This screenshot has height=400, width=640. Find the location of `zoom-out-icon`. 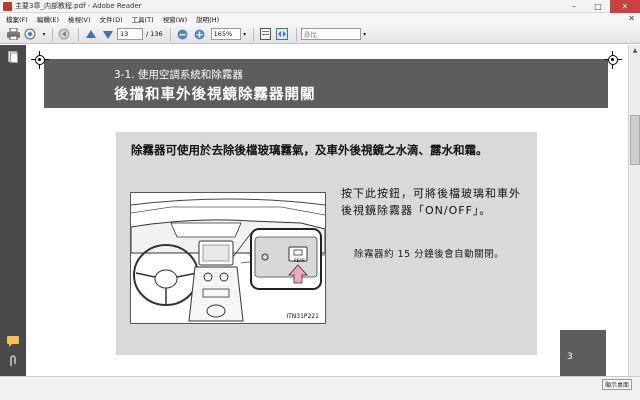

zoom-out-icon is located at coordinates (182, 34).